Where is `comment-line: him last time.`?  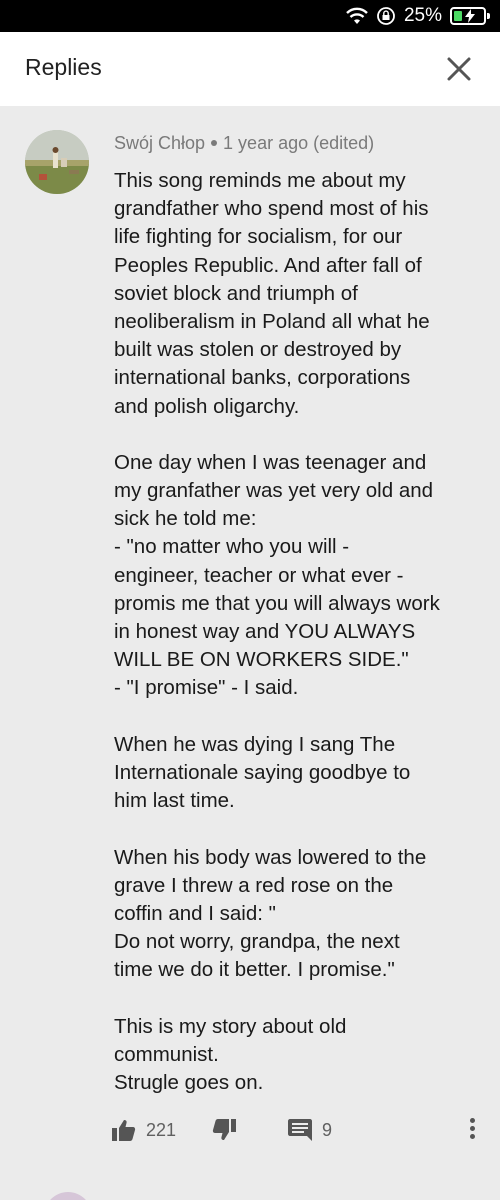 comment-line: him last time. is located at coordinates (174, 801).